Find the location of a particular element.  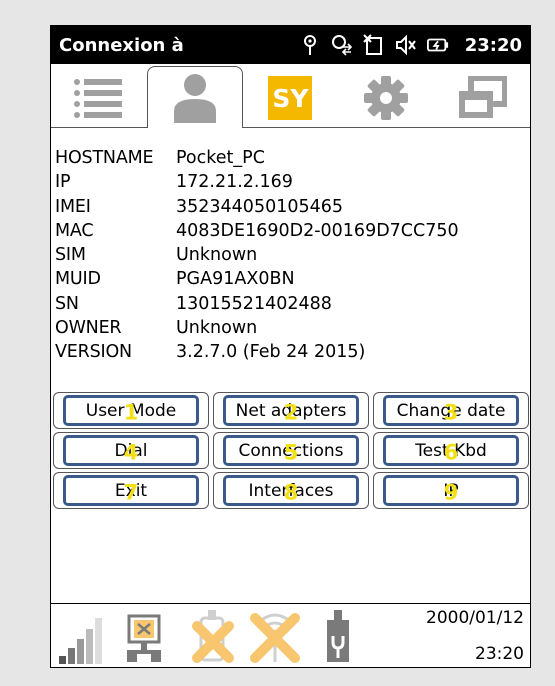

sy-logo-text: SY is located at coordinates (290, 98).